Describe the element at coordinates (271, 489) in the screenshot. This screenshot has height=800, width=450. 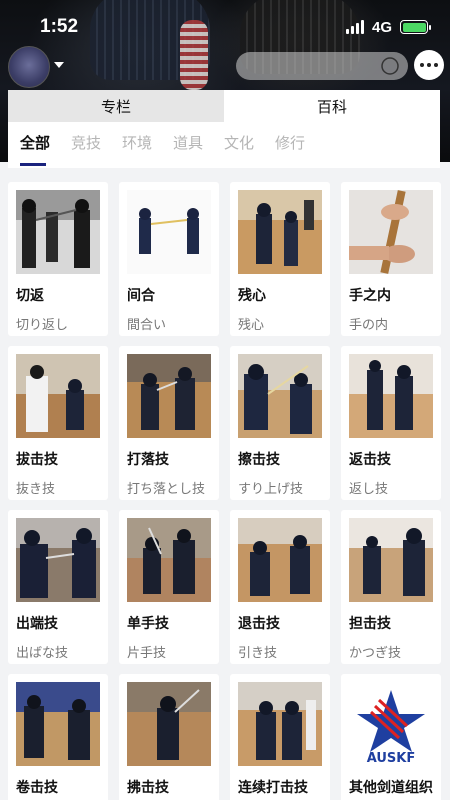
I see `card-subtitle: すり上げ技` at that location.